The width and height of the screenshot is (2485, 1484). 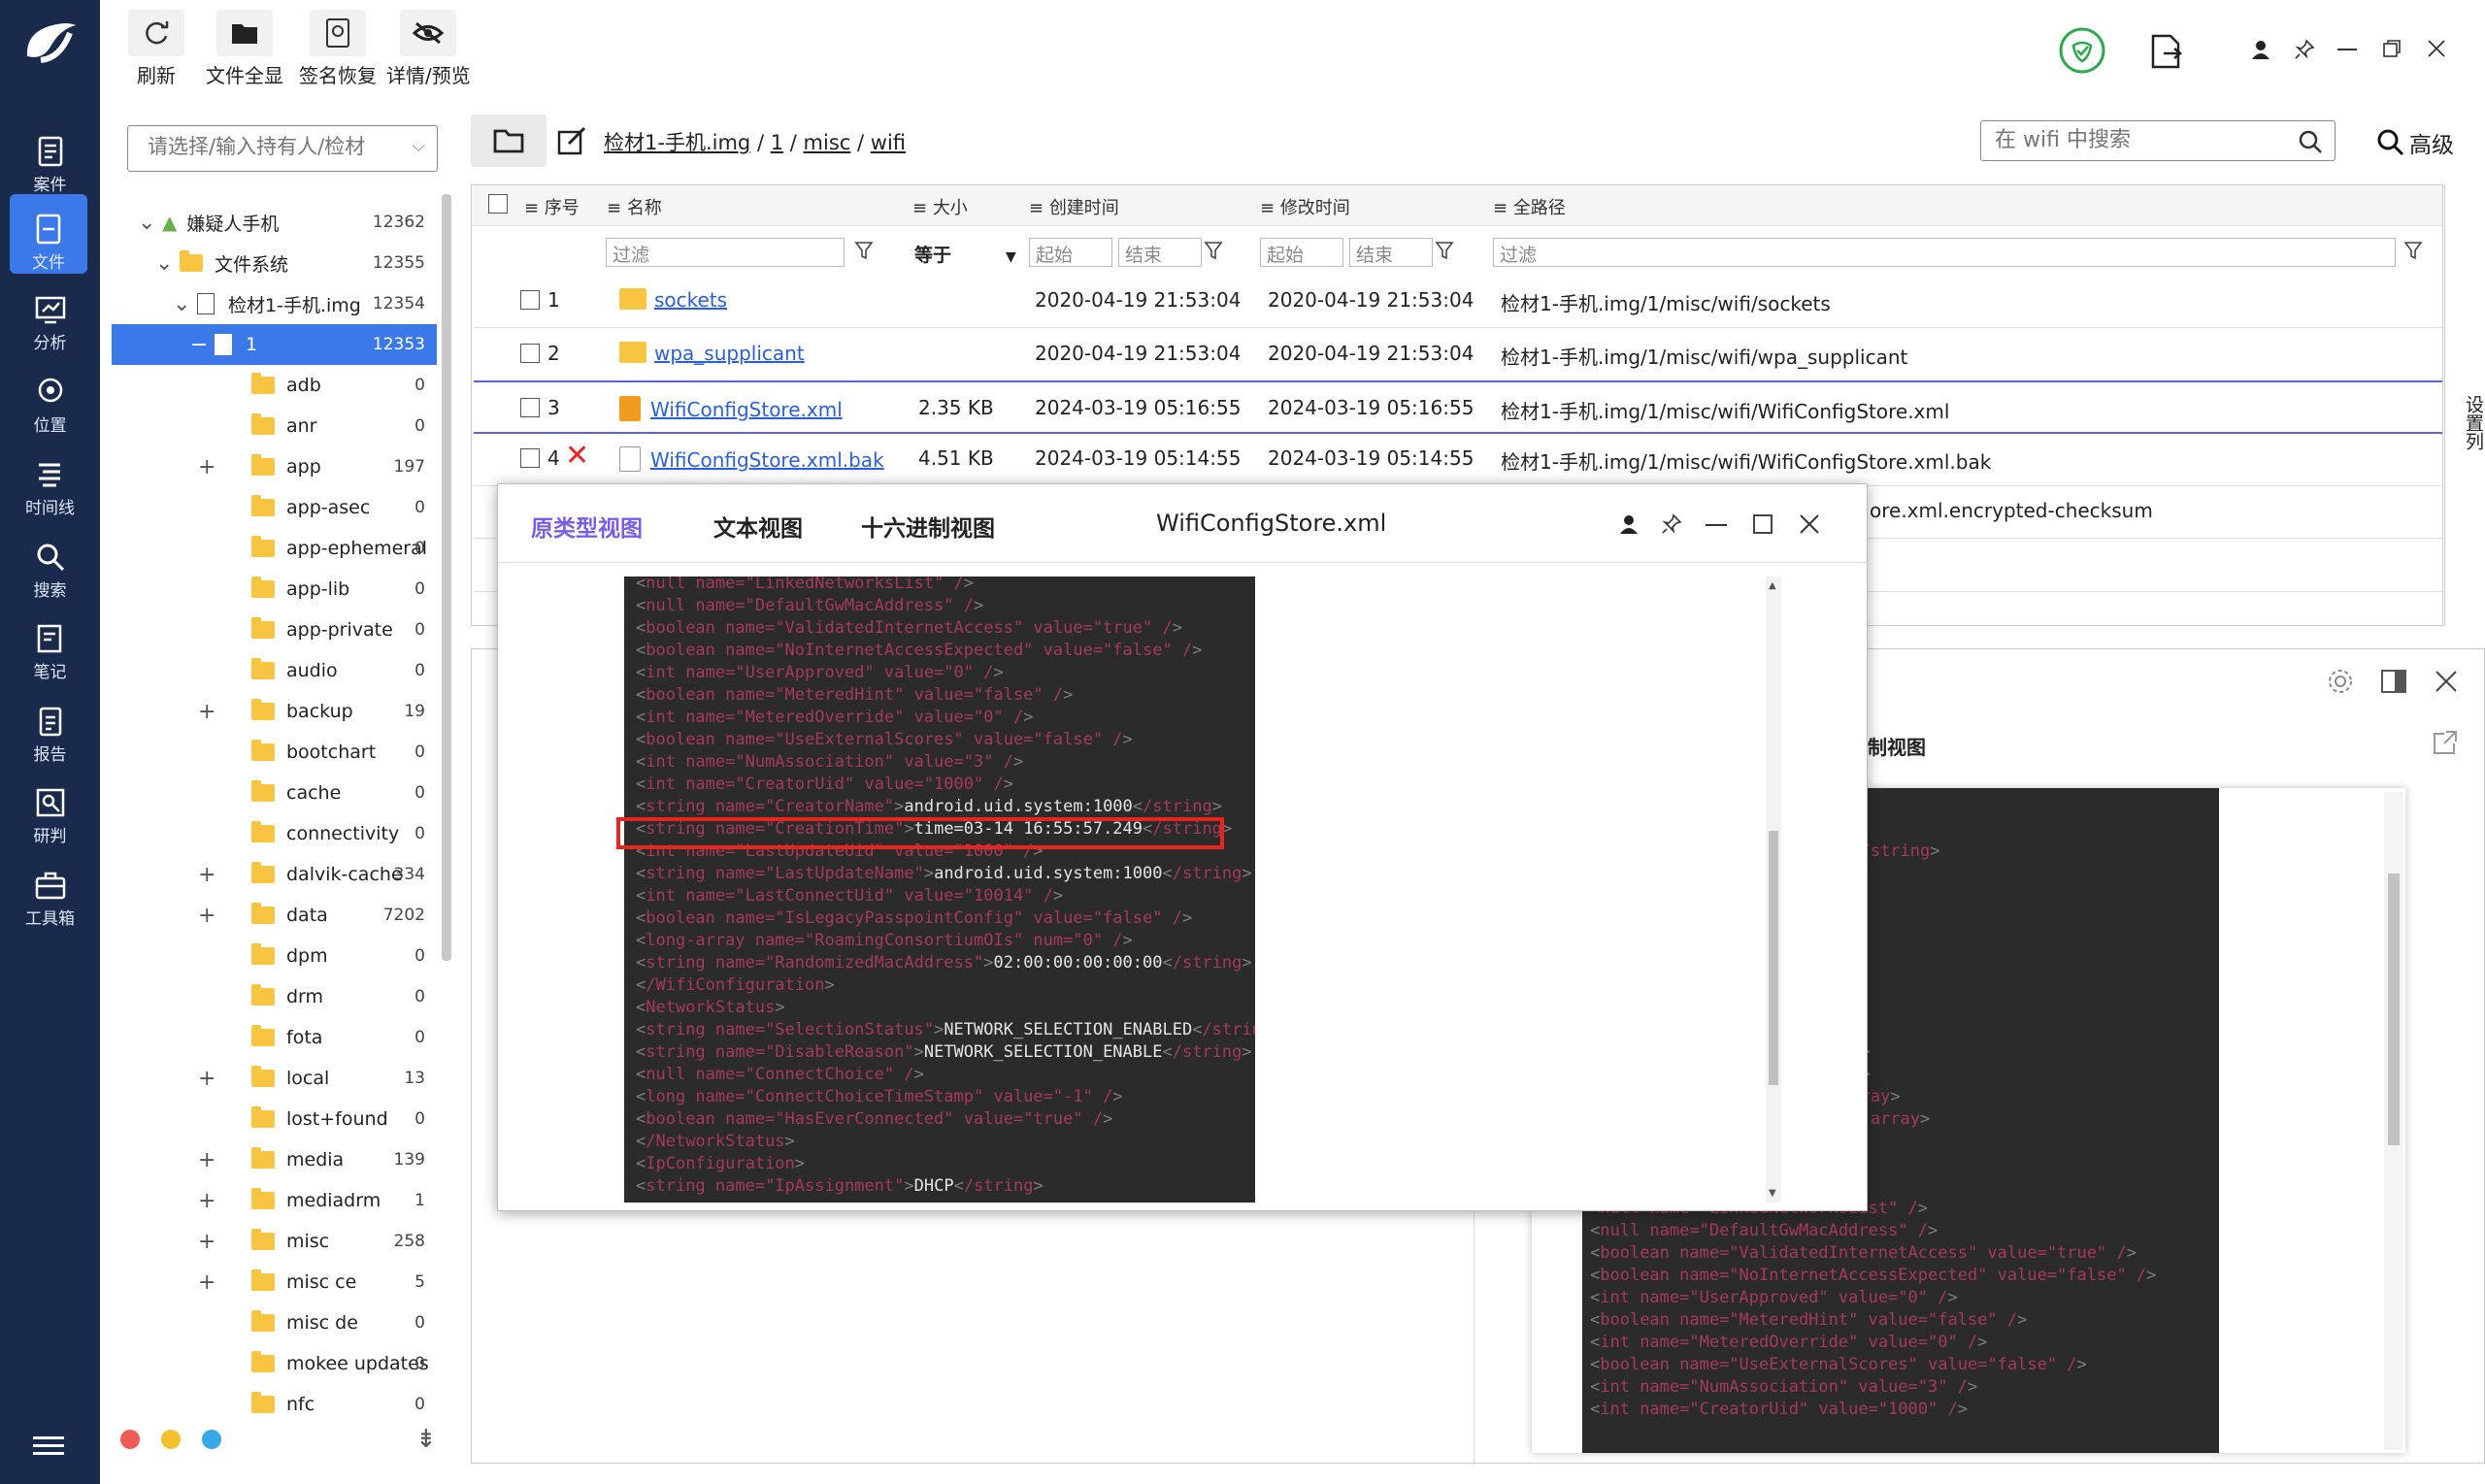 I want to click on col-modified: ≡ 修改时间, so click(x=1305, y=206).